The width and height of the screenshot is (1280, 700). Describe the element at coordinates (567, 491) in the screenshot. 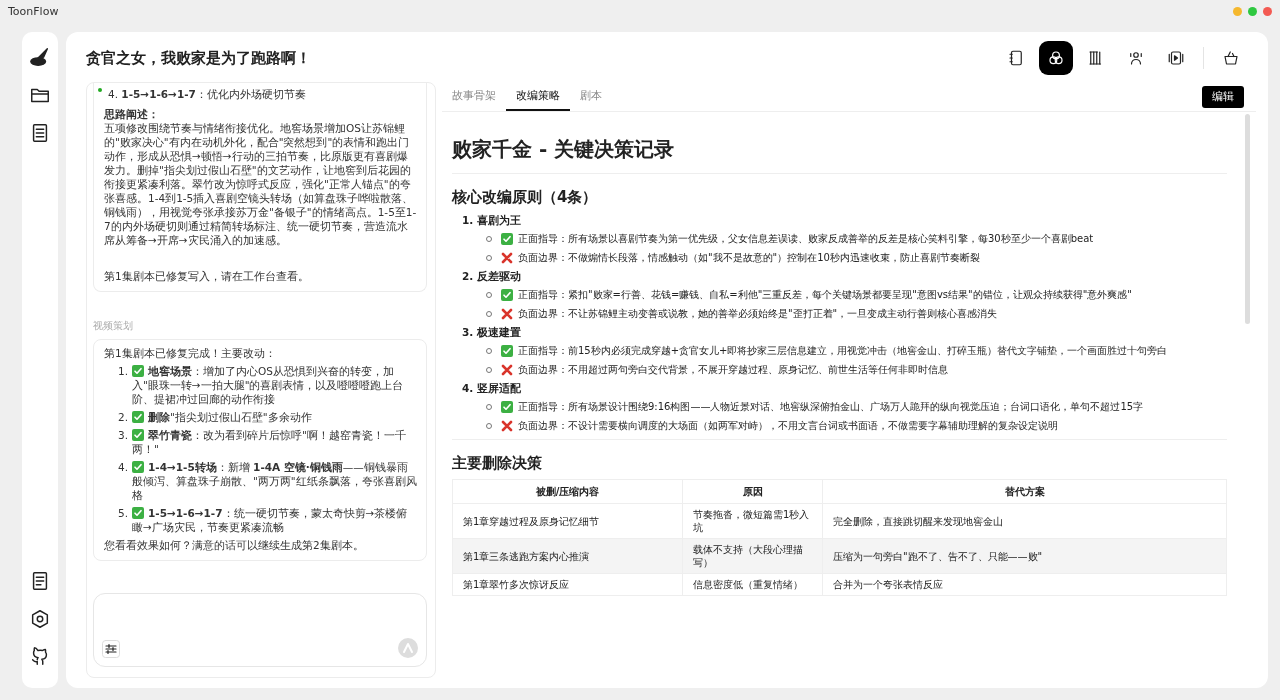

I see `column-header: 被删/压缩内容` at that location.